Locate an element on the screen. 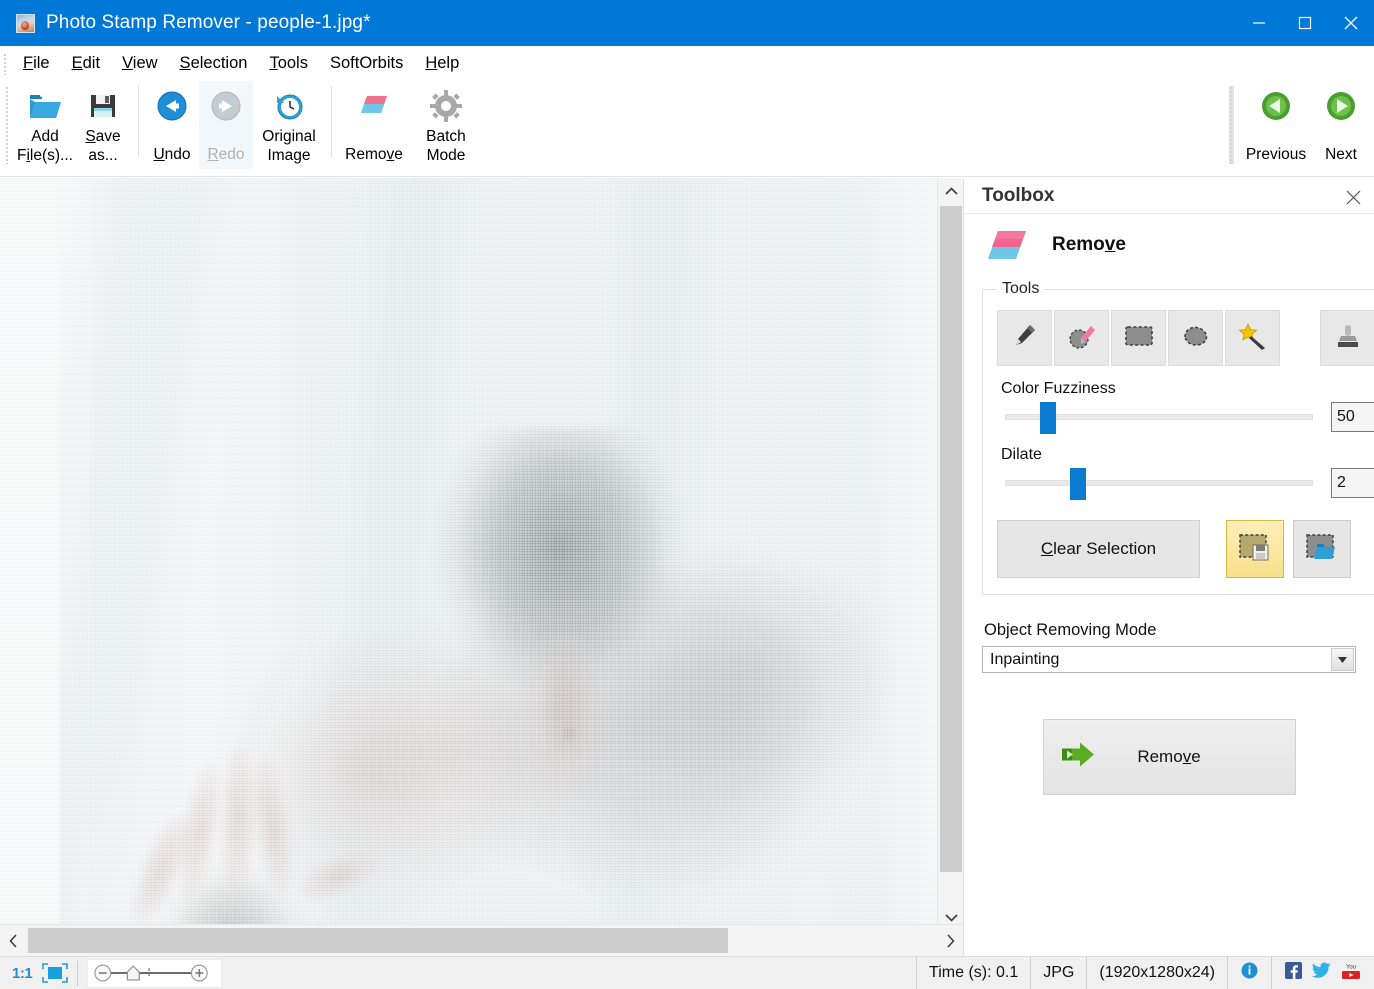 The height and width of the screenshot is (989, 1374). magic-wand-tool-button is located at coordinates (1252, 338).